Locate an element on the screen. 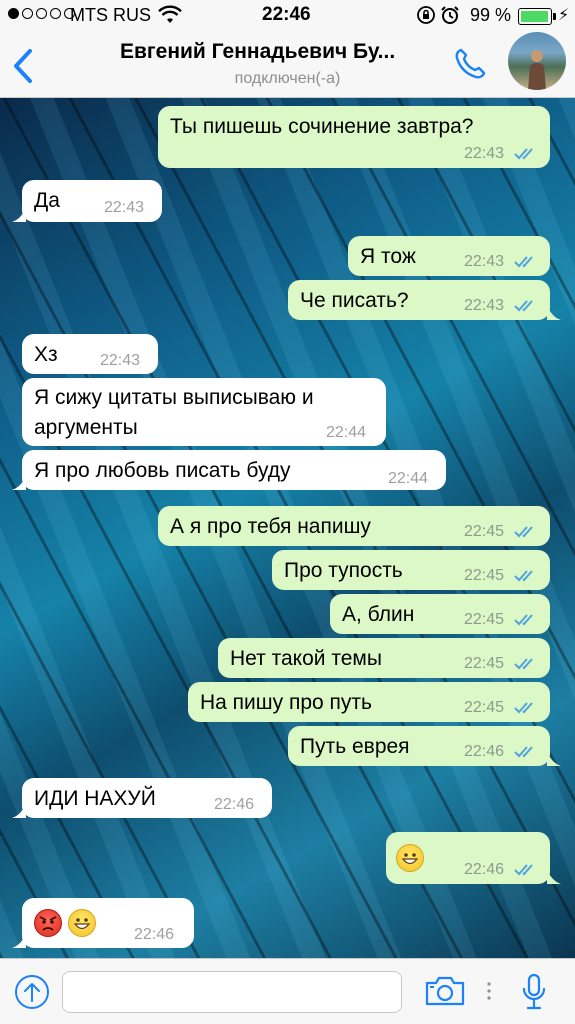 The image size is (575, 1024). contact-status: подключен(-а) is located at coordinates (287, 78).